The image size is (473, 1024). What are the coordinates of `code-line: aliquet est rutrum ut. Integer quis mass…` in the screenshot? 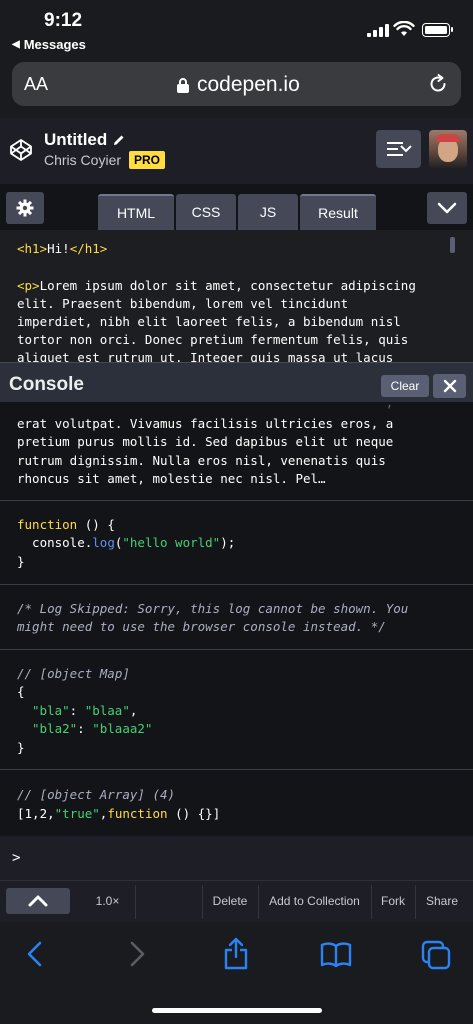 It's located at (205, 356).